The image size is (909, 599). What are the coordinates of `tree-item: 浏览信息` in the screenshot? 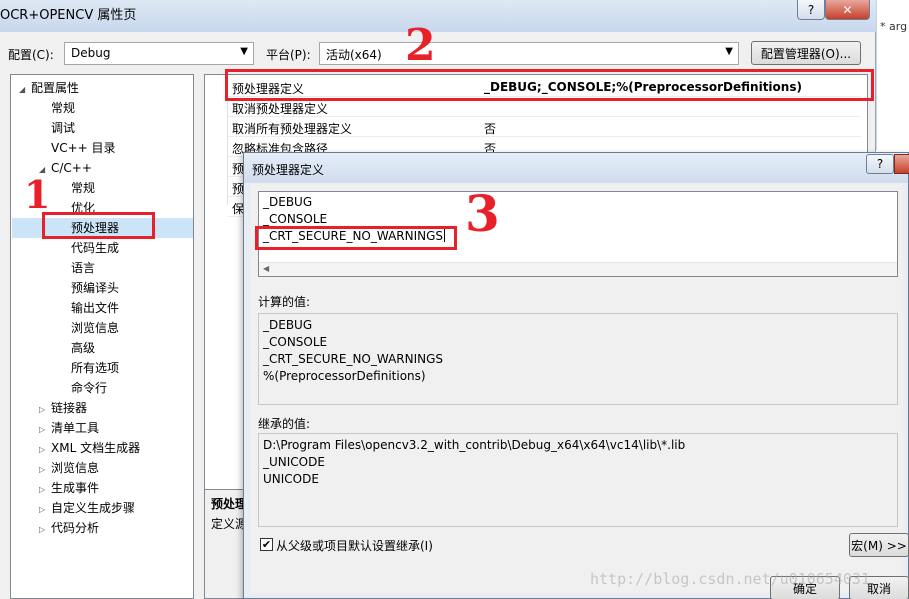 It's located at (89, 328).